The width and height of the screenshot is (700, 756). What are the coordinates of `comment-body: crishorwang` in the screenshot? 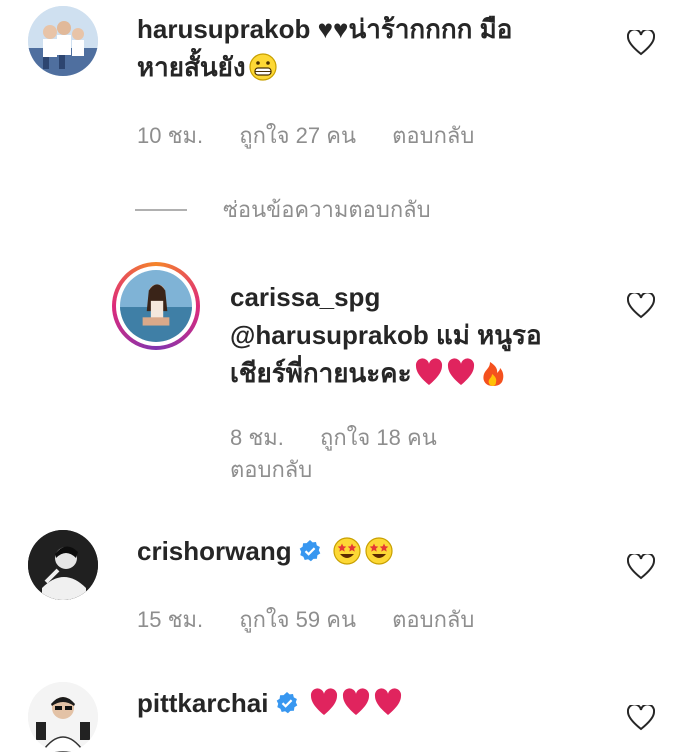 It's located at (372, 551).